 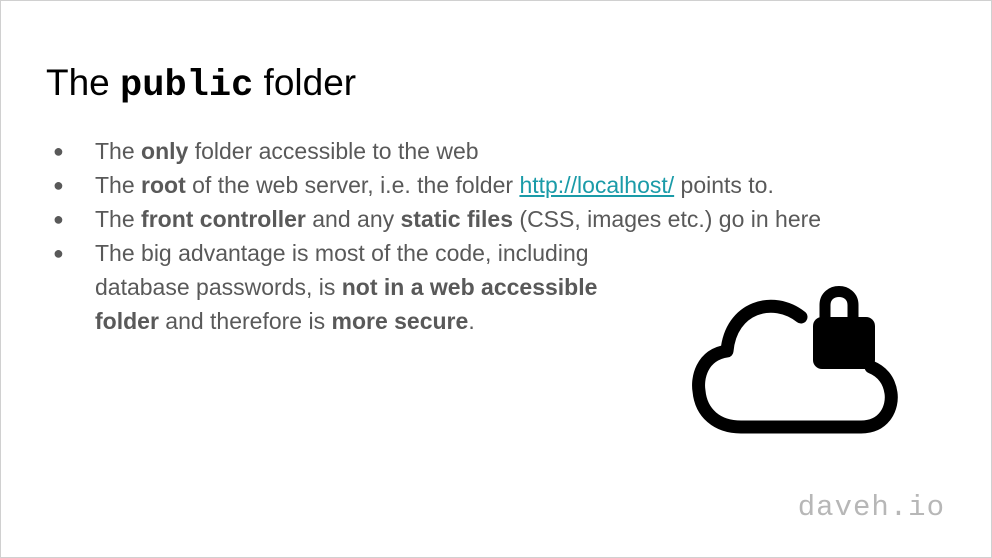 What do you see at coordinates (795, 360) in the screenshot?
I see `cloud-lock-icon` at bounding box center [795, 360].